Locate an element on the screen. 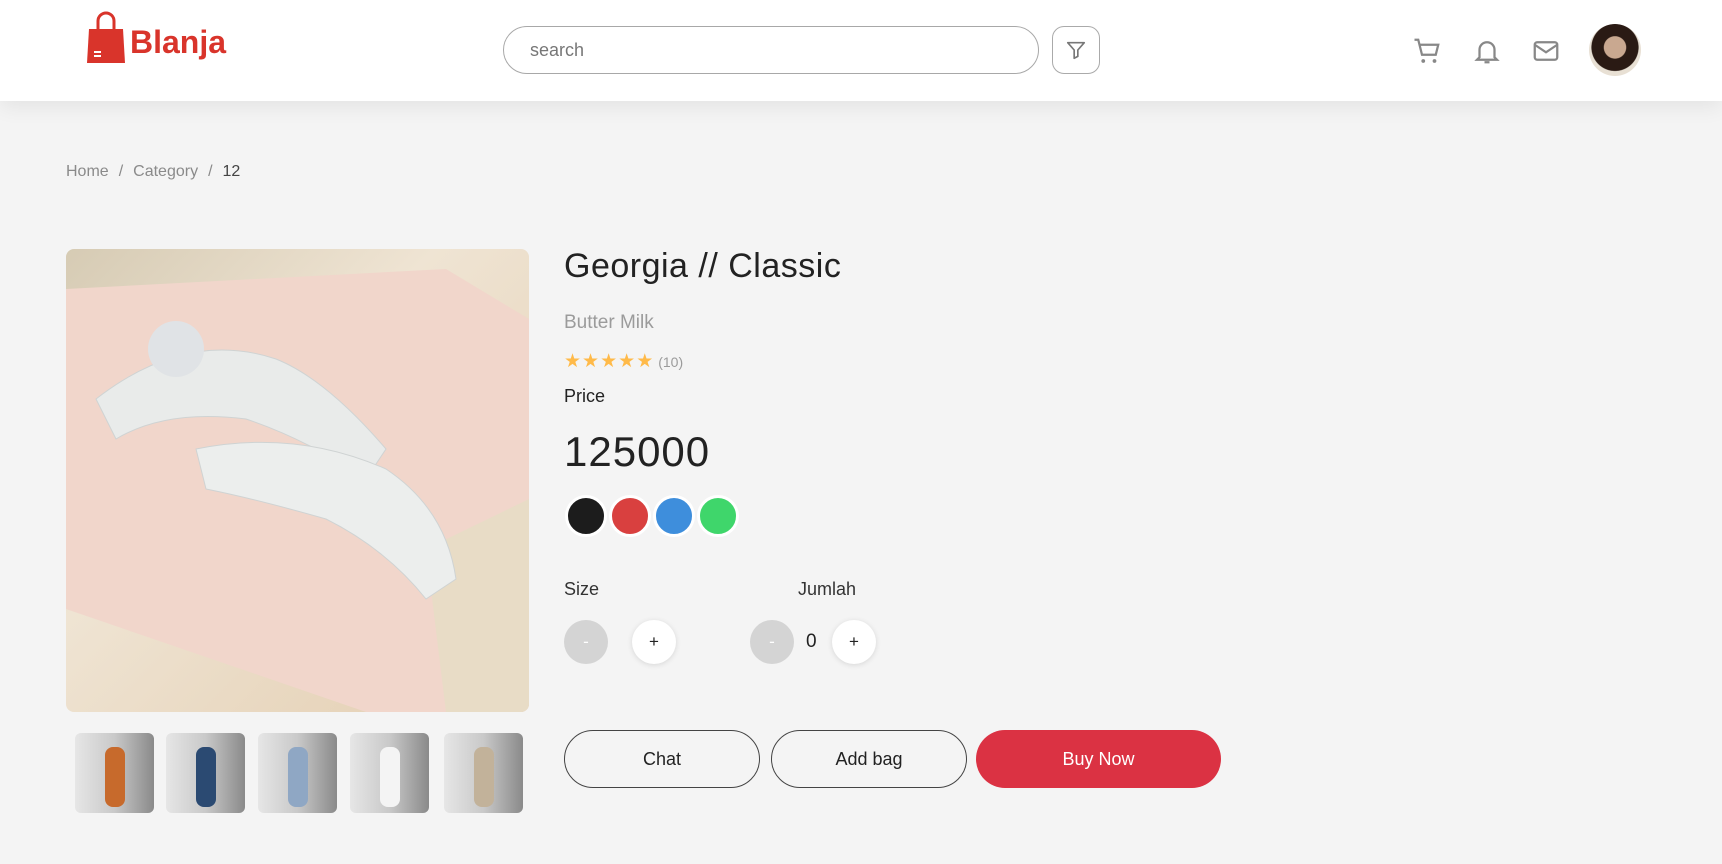  quantity-increase-button: + is located at coordinates (854, 642).